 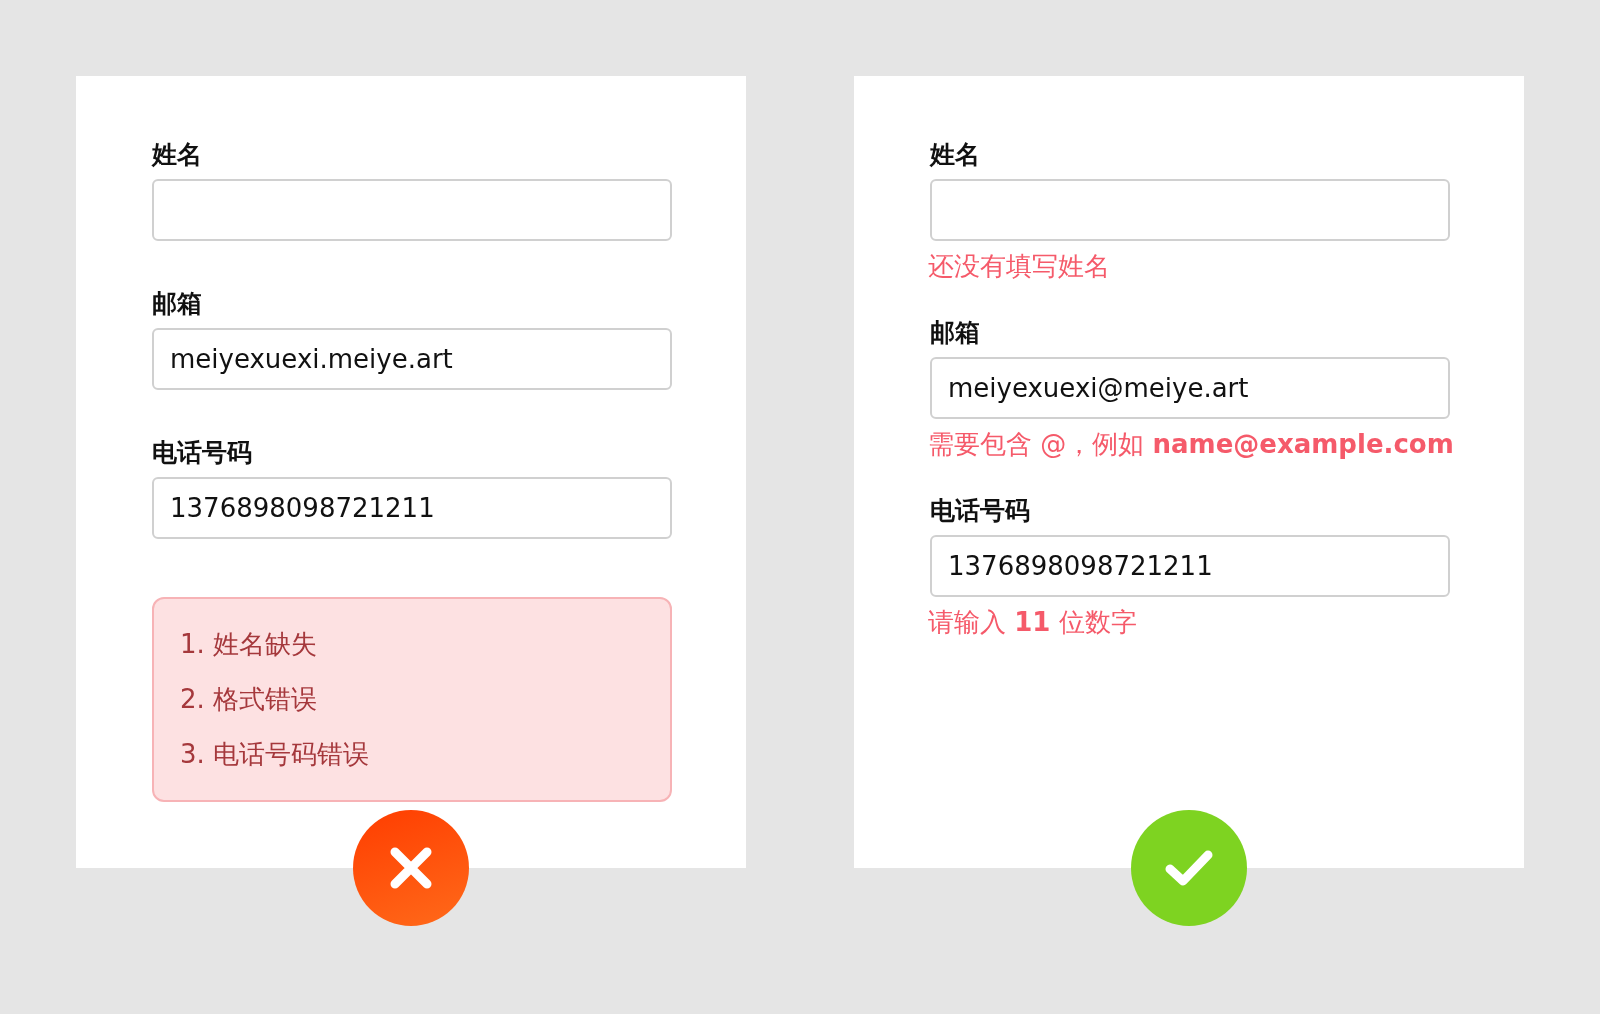 I want to click on error-message: 需要包含 @，例如 name@example.com, so click(x=1191, y=444).